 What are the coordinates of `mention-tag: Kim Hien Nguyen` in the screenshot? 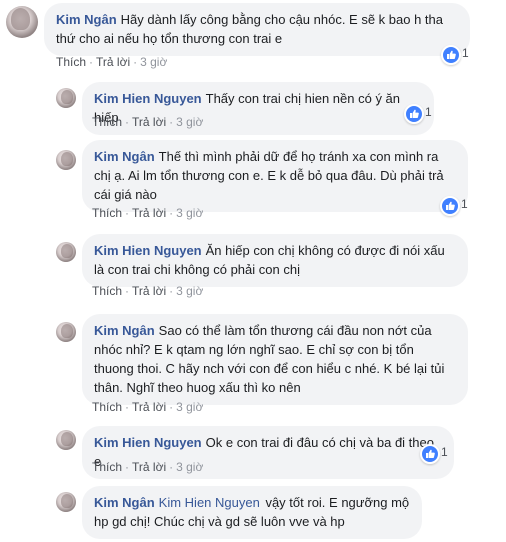 It's located at (209, 502).